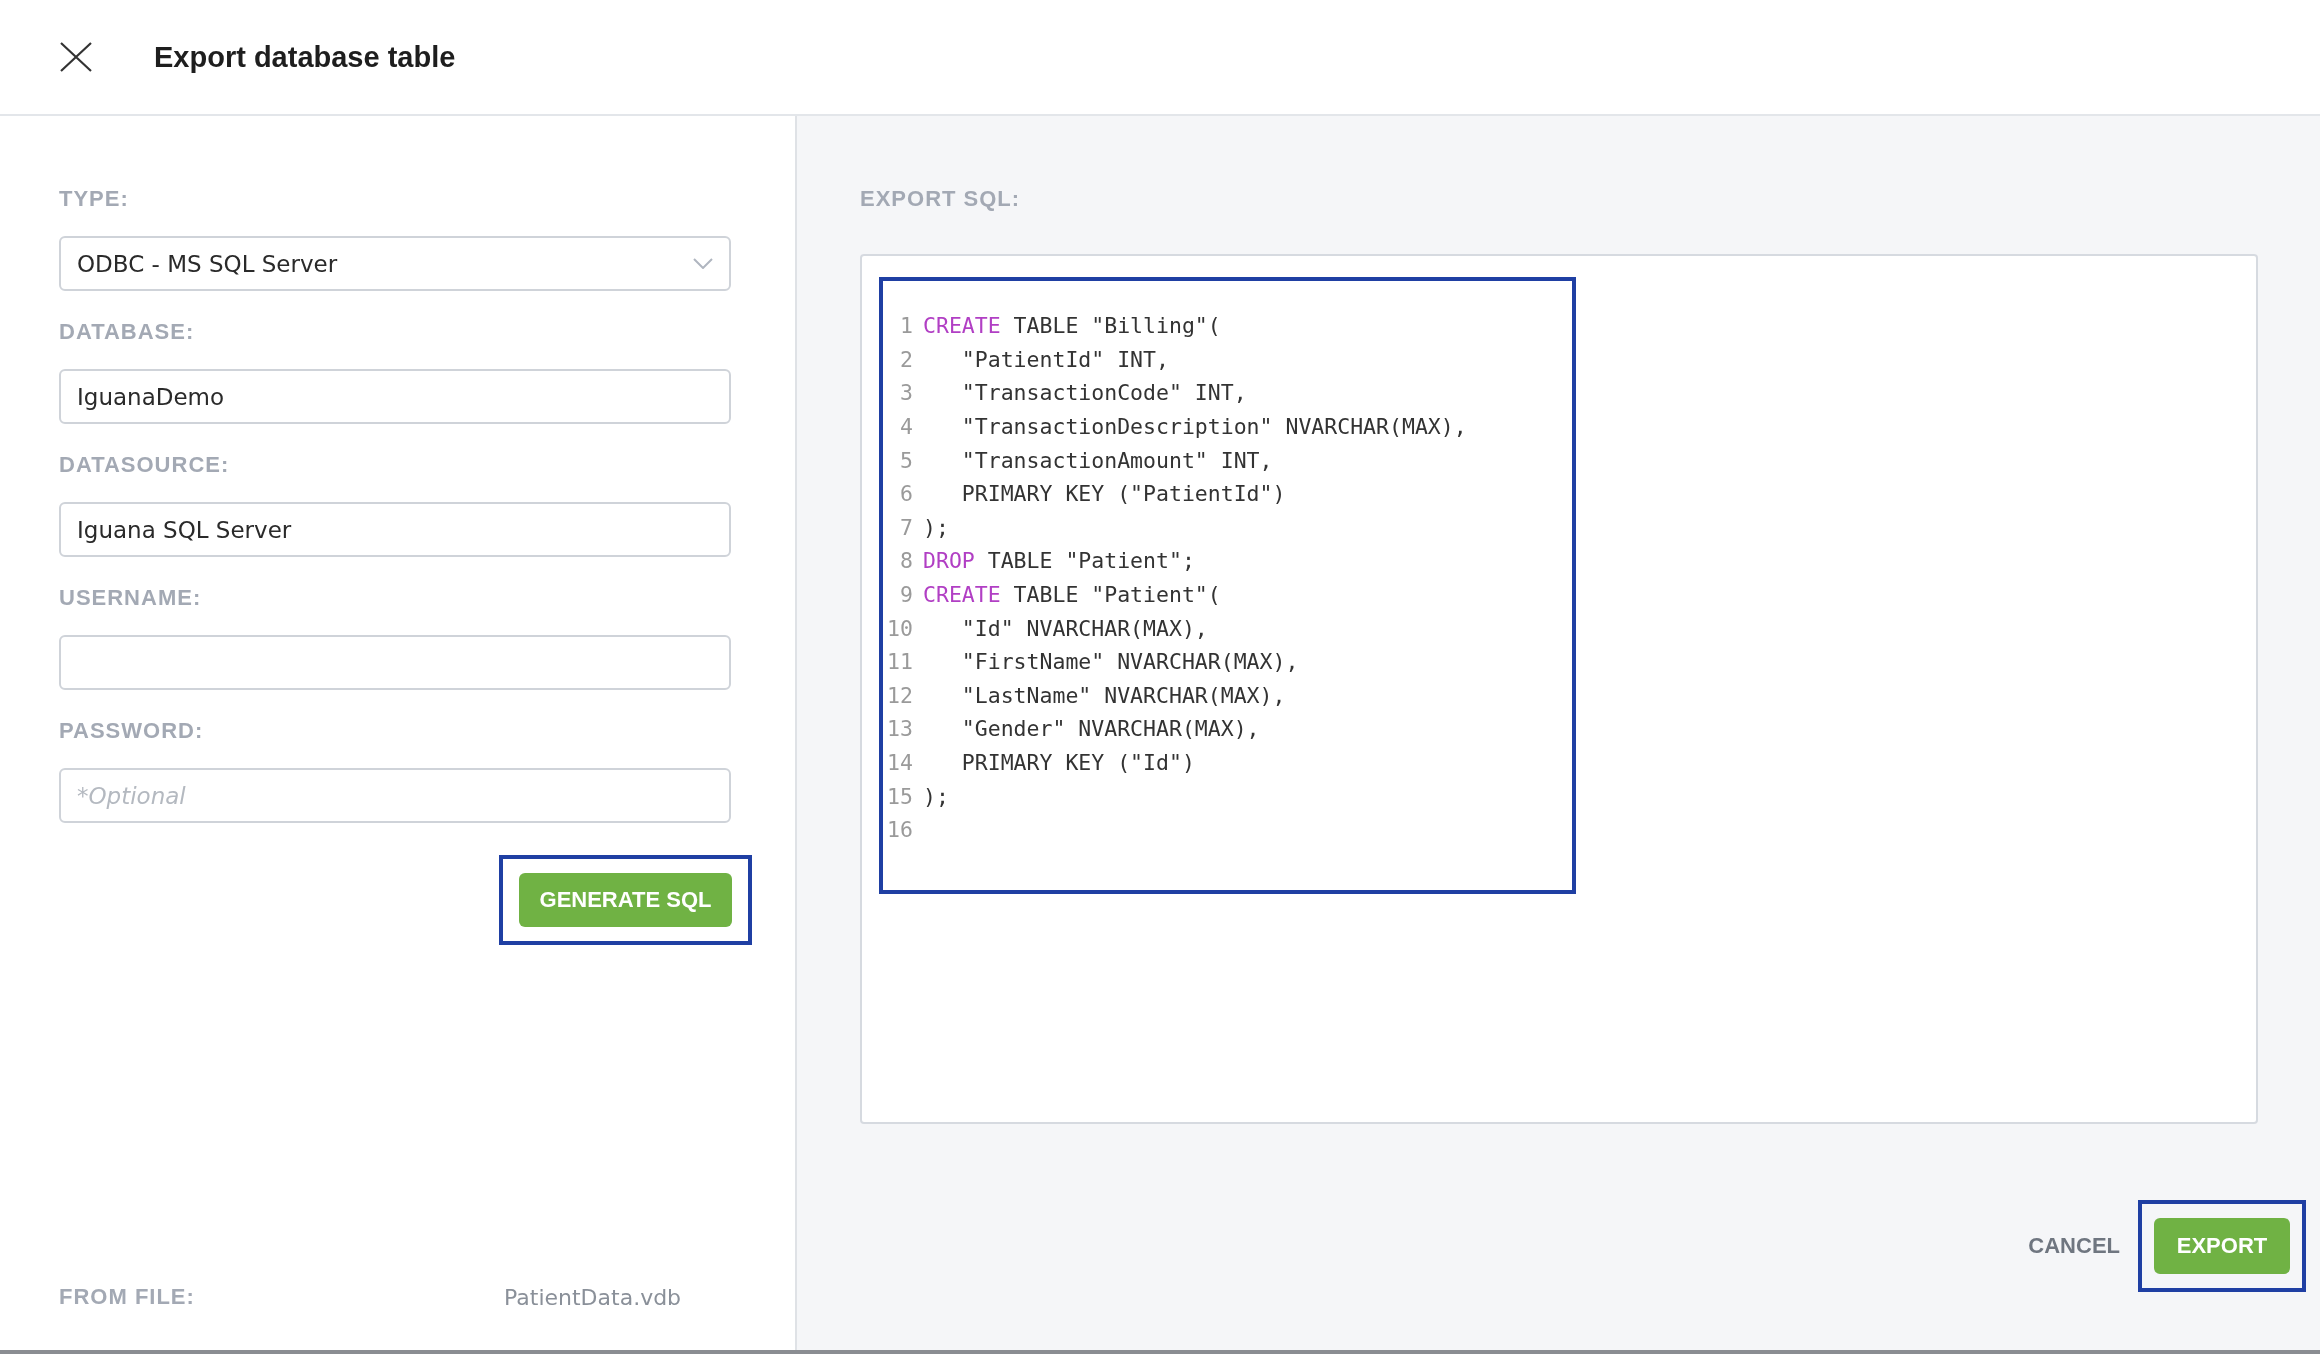 This screenshot has height=1354, width=2320. What do you see at coordinates (94, 199) in the screenshot?
I see `field-label: TYPE:` at bounding box center [94, 199].